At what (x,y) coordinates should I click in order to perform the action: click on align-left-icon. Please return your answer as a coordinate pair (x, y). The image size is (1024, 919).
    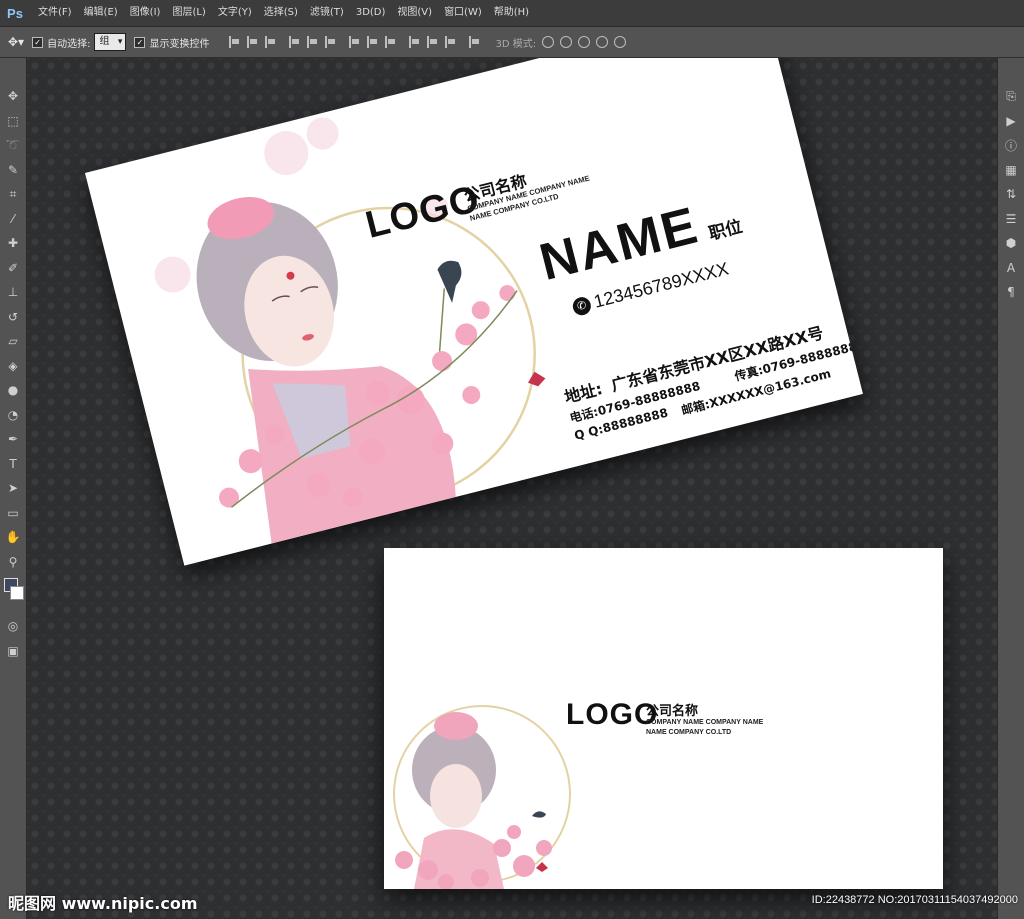
    Looking at the image, I should click on (295, 42).